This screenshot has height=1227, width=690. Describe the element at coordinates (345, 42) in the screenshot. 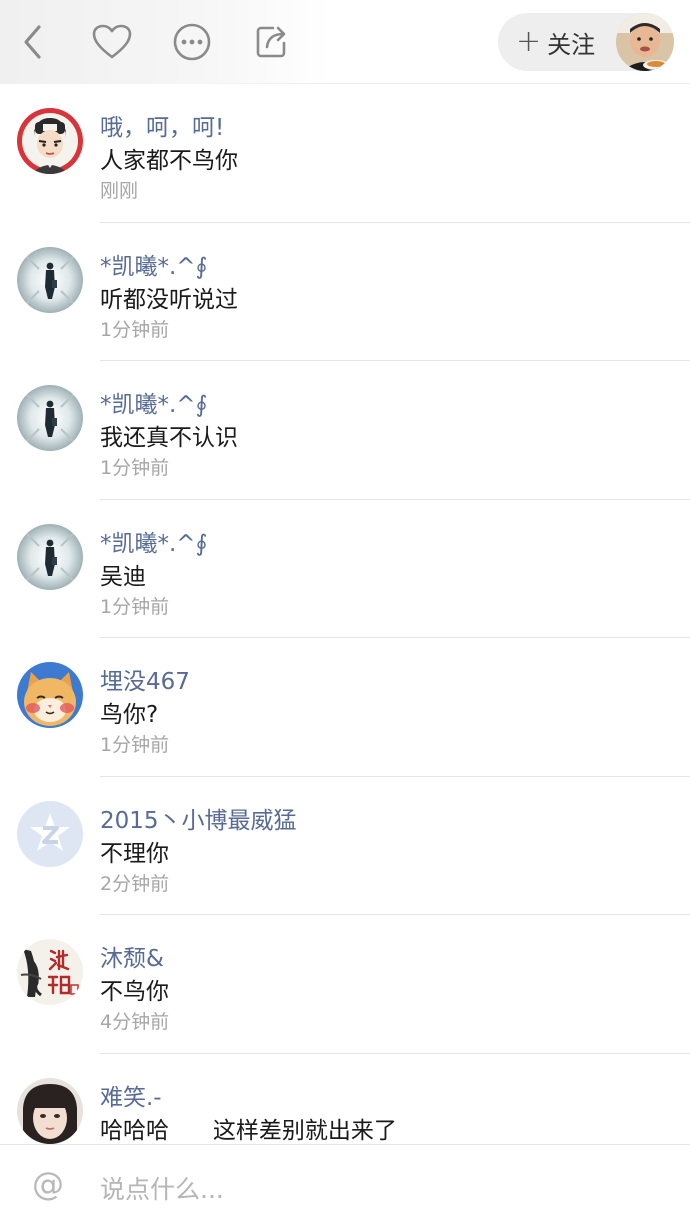

I see `top-bar: + 关注` at that location.